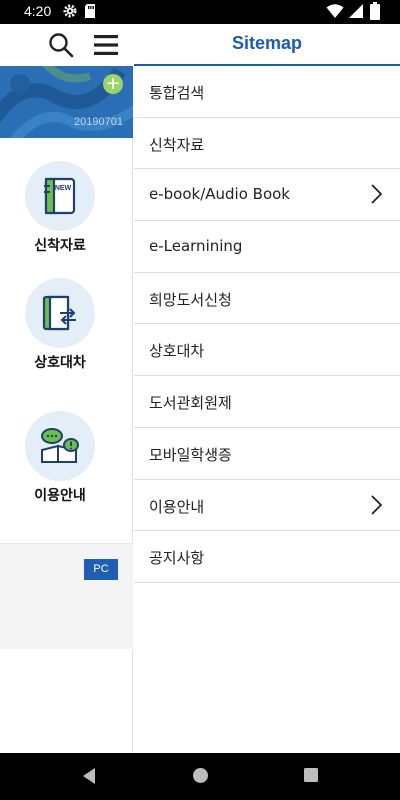 Image resolution: width=400 pixels, height=800 pixels. What do you see at coordinates (66, 102) in the screenshot?
I see `promo-banner: + 20190701` at bounding box center [66, 102].